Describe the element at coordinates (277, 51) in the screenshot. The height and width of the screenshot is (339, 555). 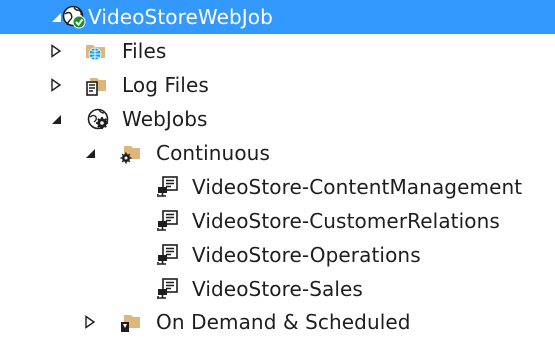
I see `tree-node-files: Files` at that location.